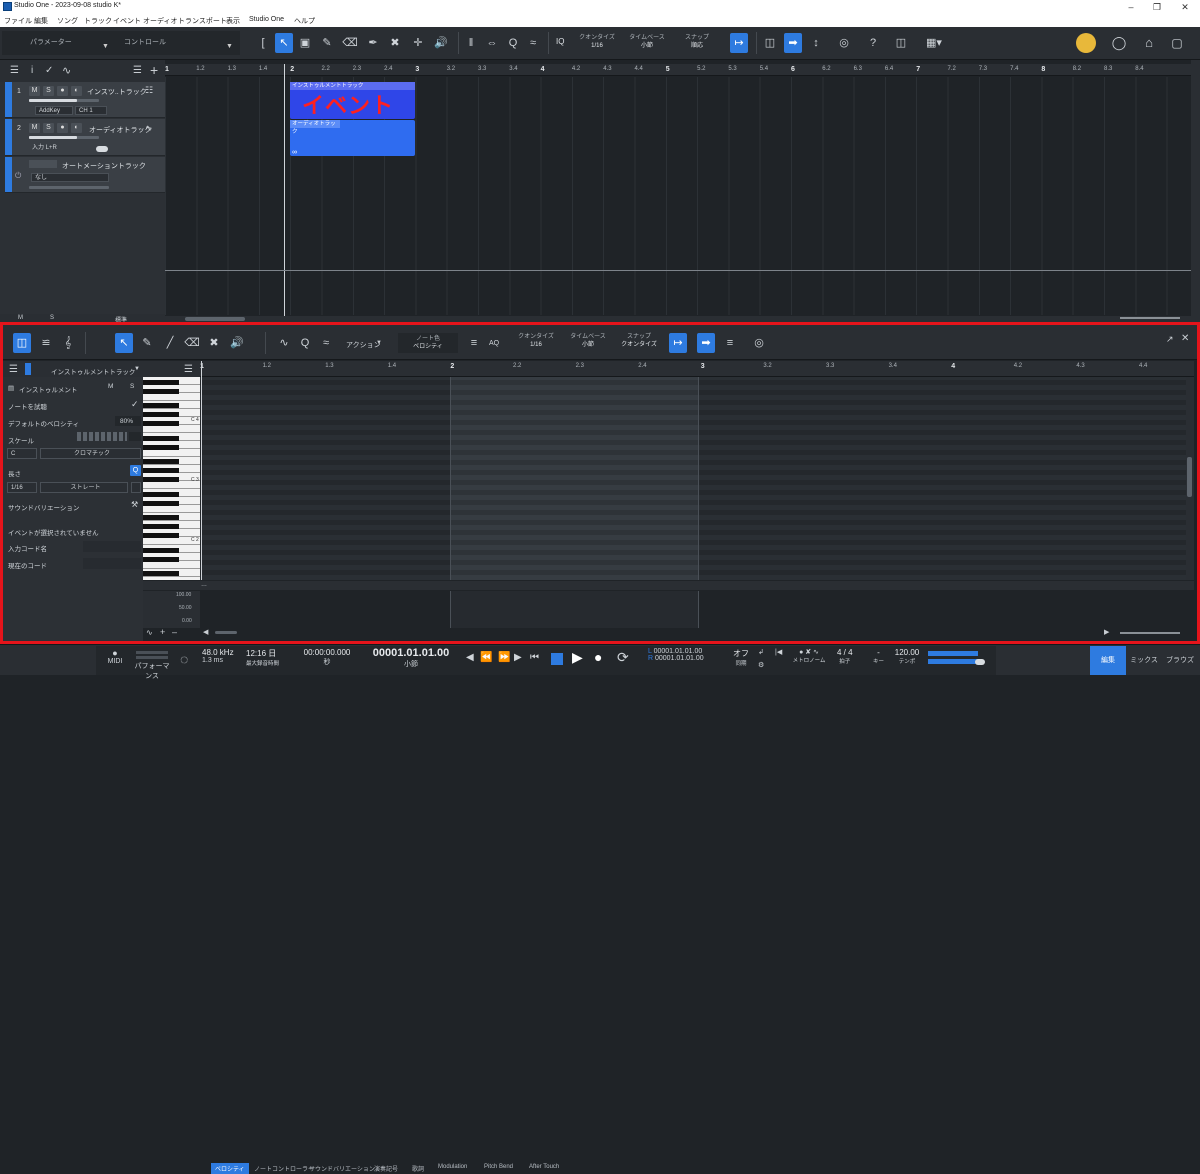 This screenshot has height=1174, width=1200. Describe the element at coordinates (54, 110) in the screenshot. I see `instrument-select: AddKey` at that location.